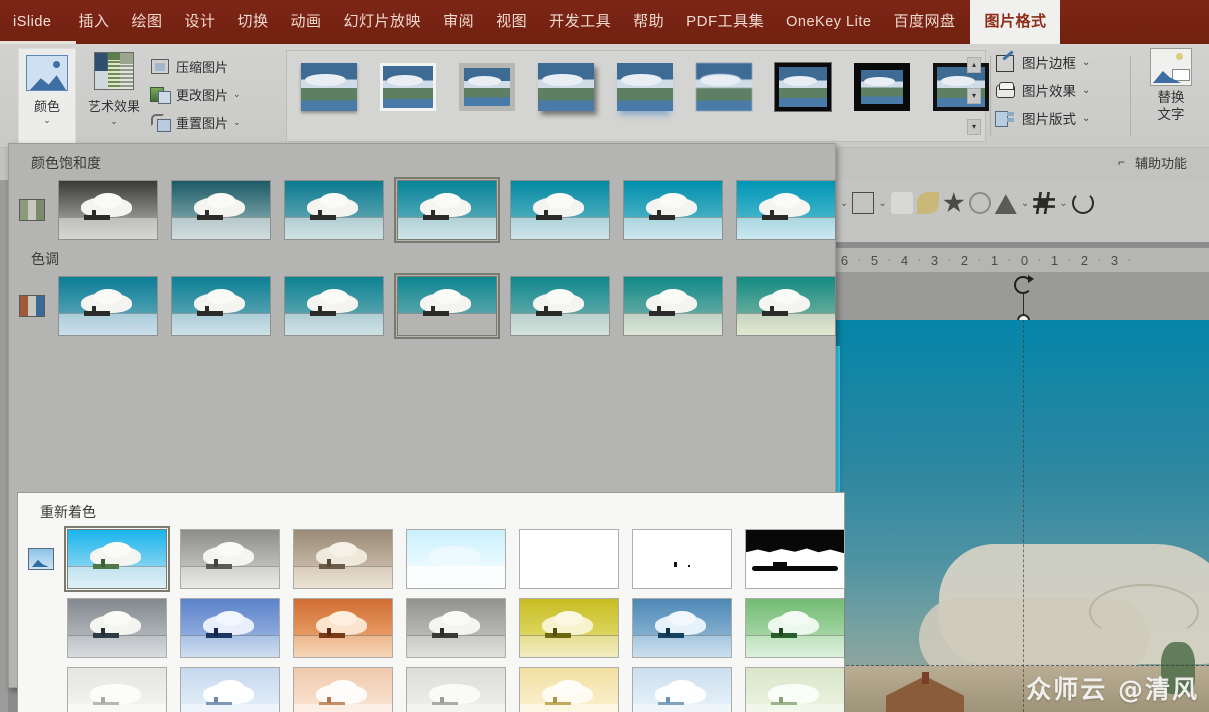 The image size is (1209, 712). I want to click on tab-pdf-tools: PDF工具集, so click(725, 22).